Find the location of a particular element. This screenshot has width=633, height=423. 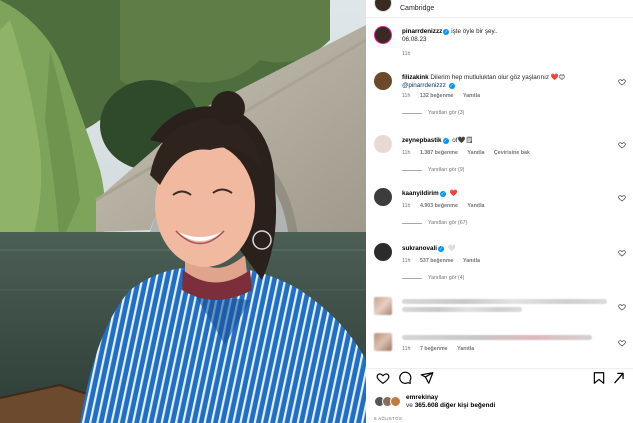

comment-likes: 1.387 beğenme is located at coordinates (439, 153).